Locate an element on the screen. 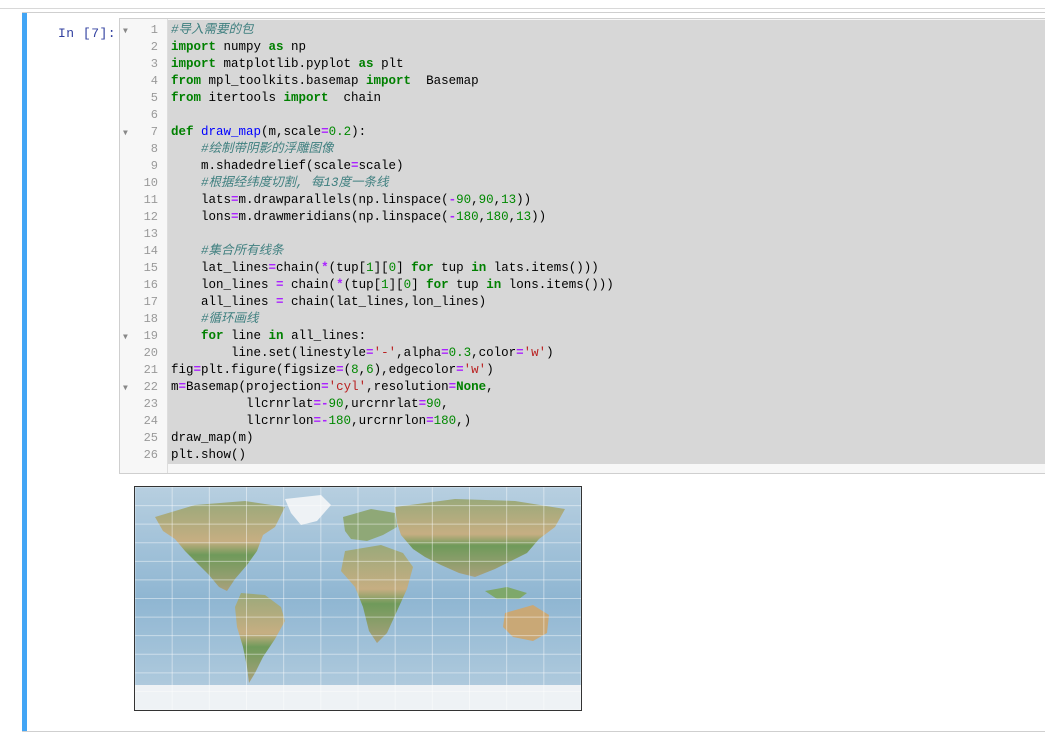 The image size is (1045, 736). line-number: 23 is located at coordinates (150, 404).